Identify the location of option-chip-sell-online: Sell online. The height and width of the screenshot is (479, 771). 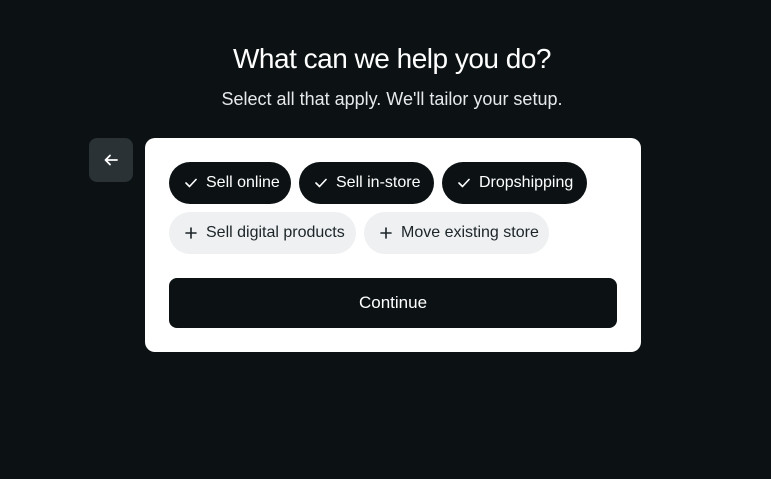
(230, 183).